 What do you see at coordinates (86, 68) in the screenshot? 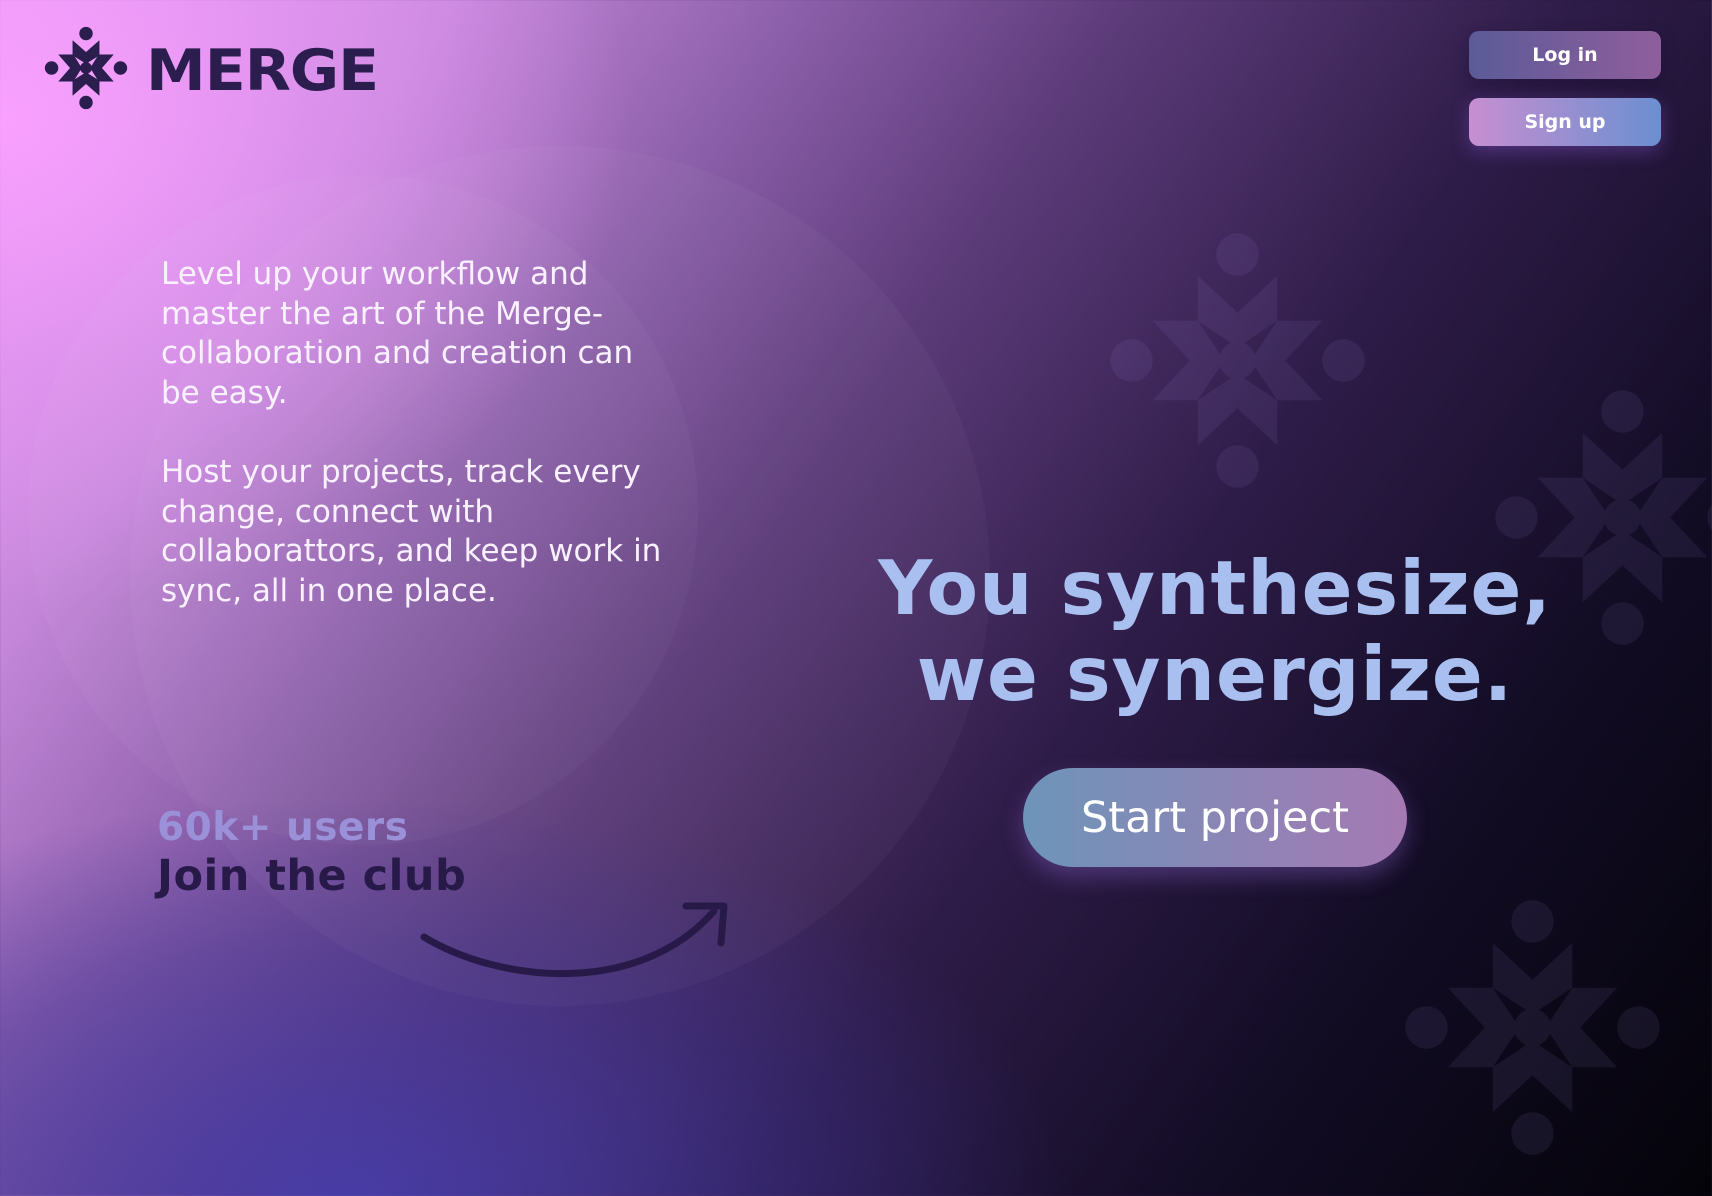
I see `merge-logo-icon` at bounding box center [86, 68].